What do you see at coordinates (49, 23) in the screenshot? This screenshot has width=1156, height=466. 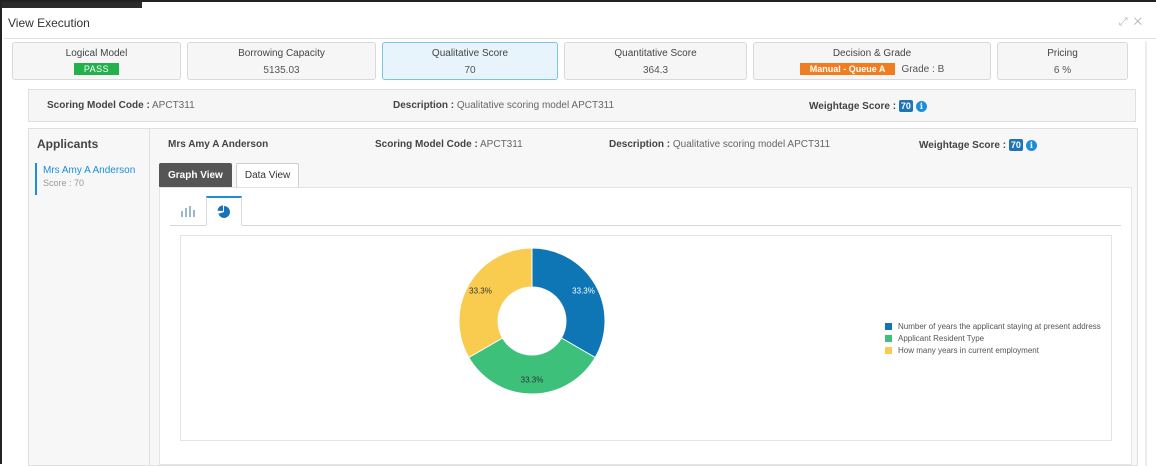 I see `window-title: View Execution` at bounding box center [49, 23].